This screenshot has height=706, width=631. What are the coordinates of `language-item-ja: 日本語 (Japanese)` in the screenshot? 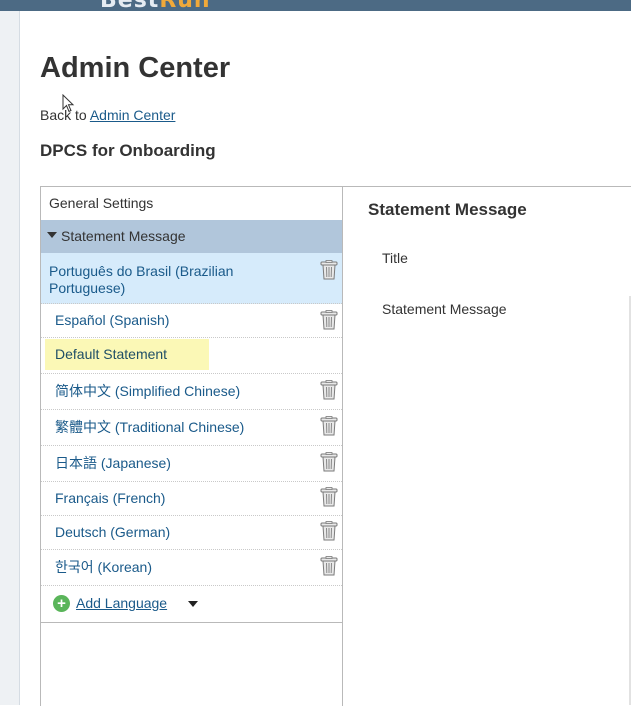 It's located at (191, 464).